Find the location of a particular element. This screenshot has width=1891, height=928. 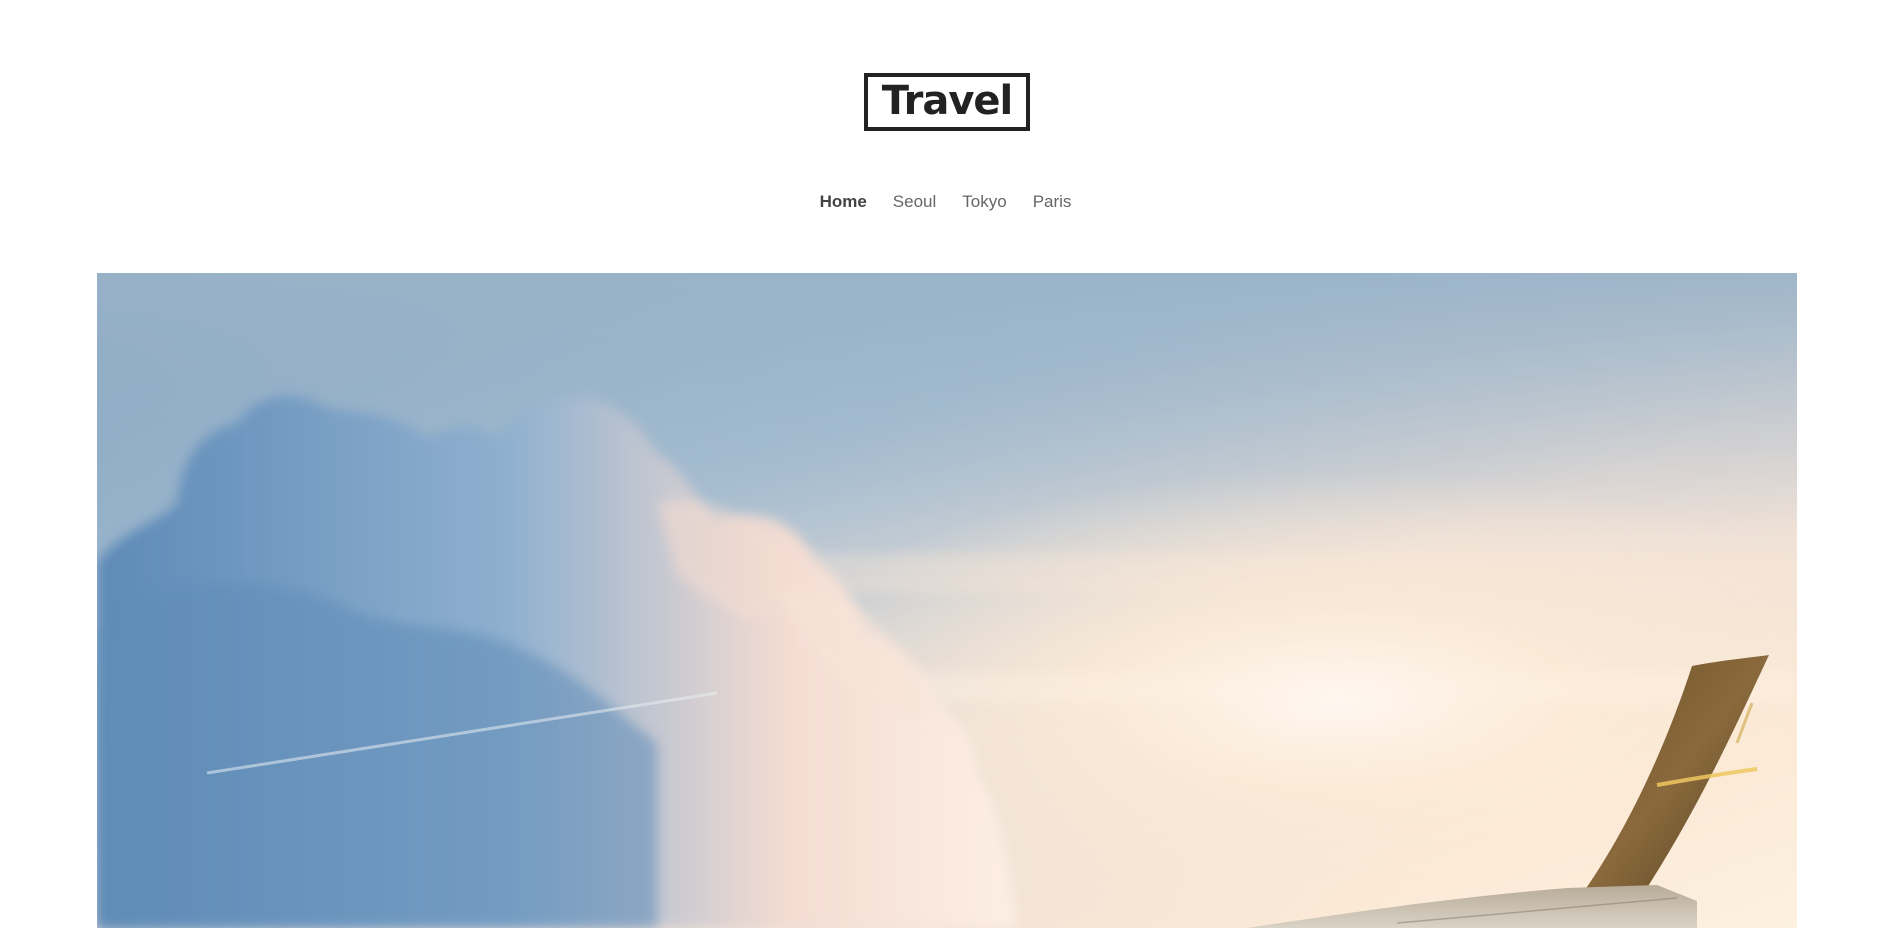

site-logo: Travel is located at coordinates (947, 102).